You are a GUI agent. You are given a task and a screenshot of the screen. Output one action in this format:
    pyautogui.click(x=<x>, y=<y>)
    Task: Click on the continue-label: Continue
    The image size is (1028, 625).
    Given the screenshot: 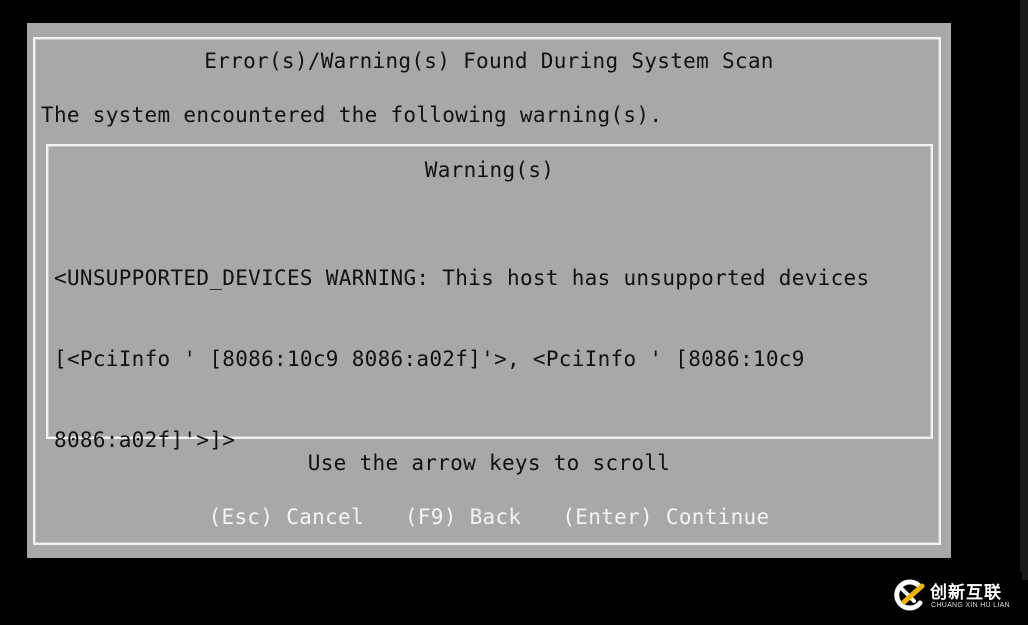 What is the action you would take?
    pyautogui.click(x=717, y=517)
    